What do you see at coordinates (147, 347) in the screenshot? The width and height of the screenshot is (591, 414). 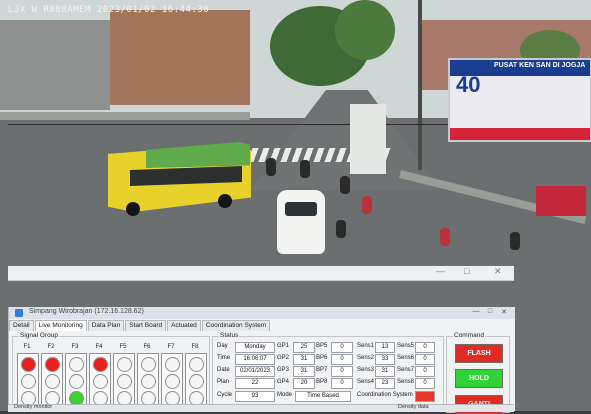 I see `signal-label-f6: F6` at bounding box center [147, 347].